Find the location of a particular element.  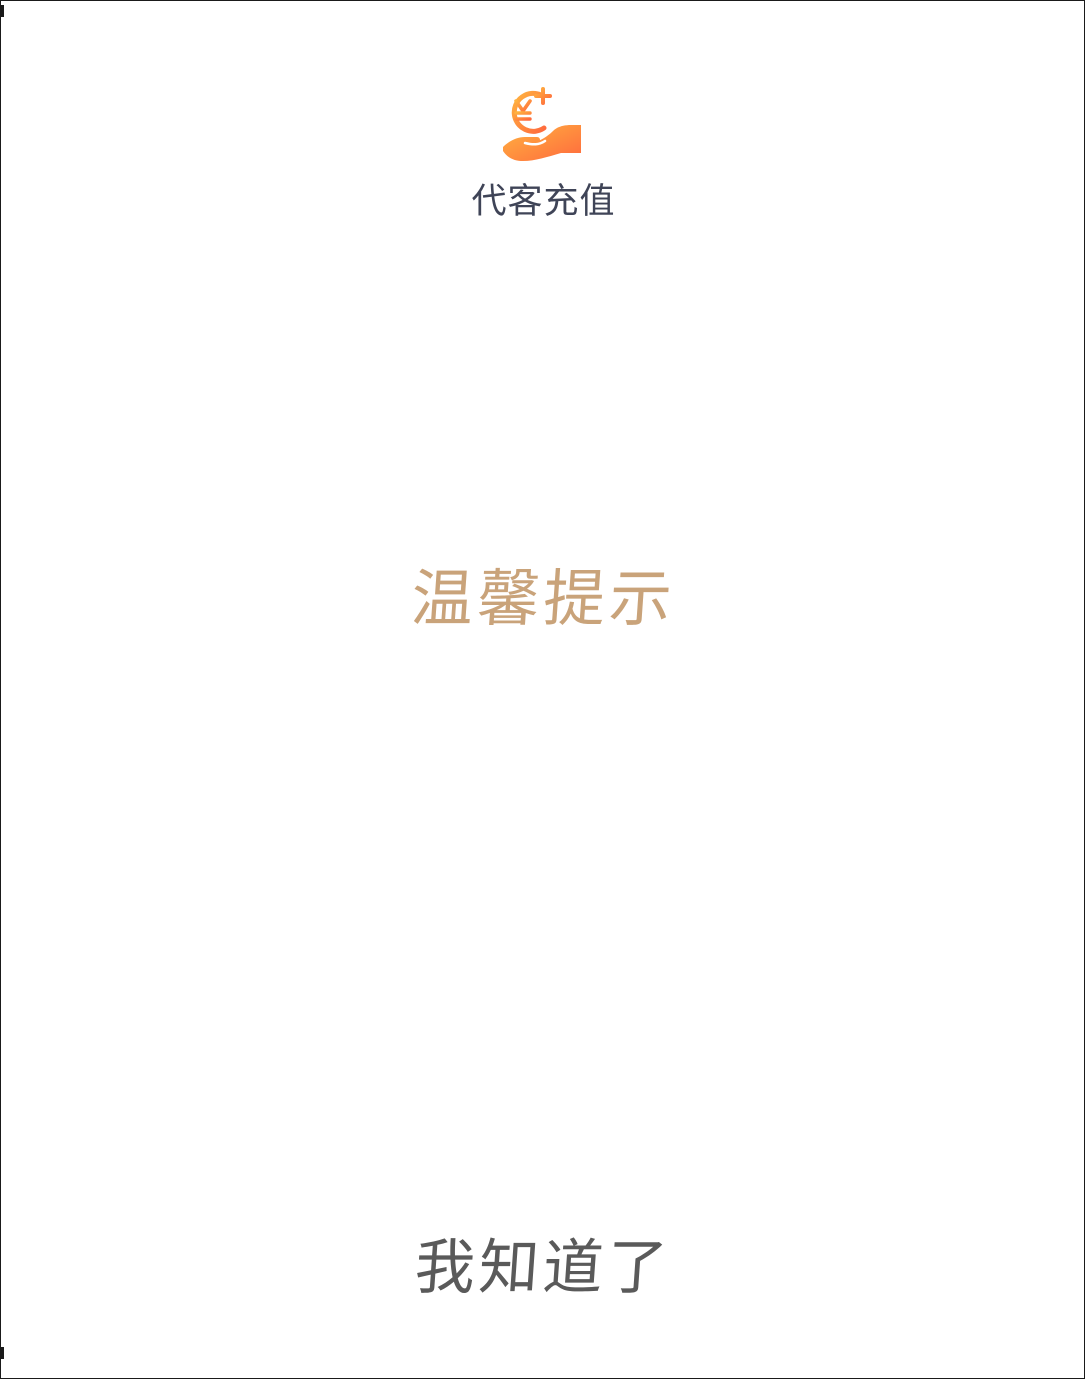

notice-title: 温馨提示 is located at coordinates (543, 598).